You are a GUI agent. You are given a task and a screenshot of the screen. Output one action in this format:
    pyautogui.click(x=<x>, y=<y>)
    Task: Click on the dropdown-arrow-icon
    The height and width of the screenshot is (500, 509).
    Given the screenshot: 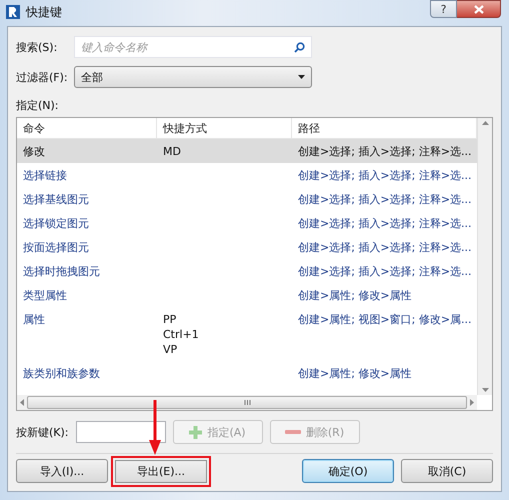 What is the action you would take?
    pyautogui.click(x=301, y=77)
    